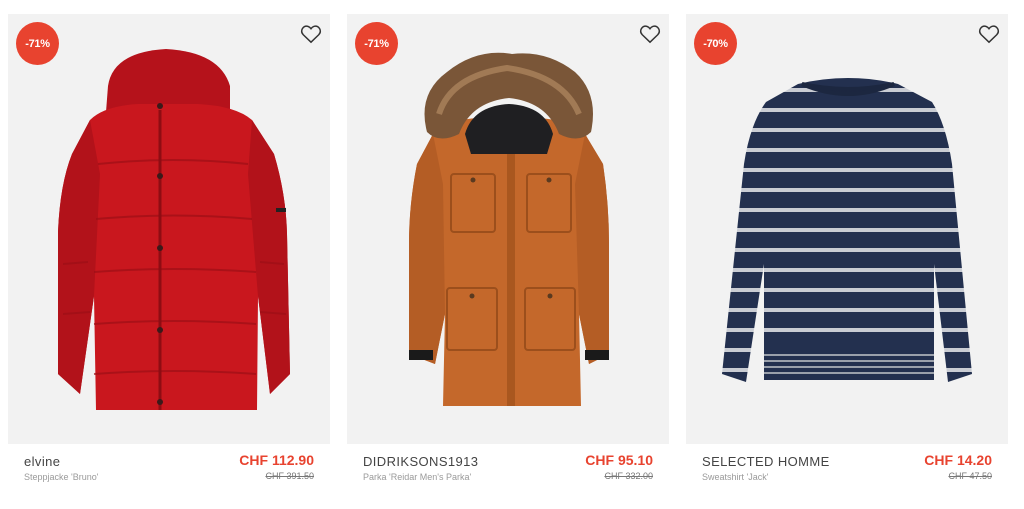 The height and width of the screenshot is (509, 1024). What do you see at coordinates (628, 476) in the screenshot?
I see `original-price: CHF 332.00` at bounding box center [628, 476].